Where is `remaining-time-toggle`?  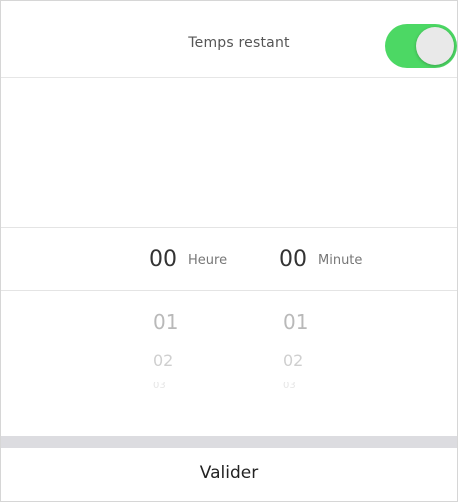
remaining-time-toggle is located at coordinates (421, 46).